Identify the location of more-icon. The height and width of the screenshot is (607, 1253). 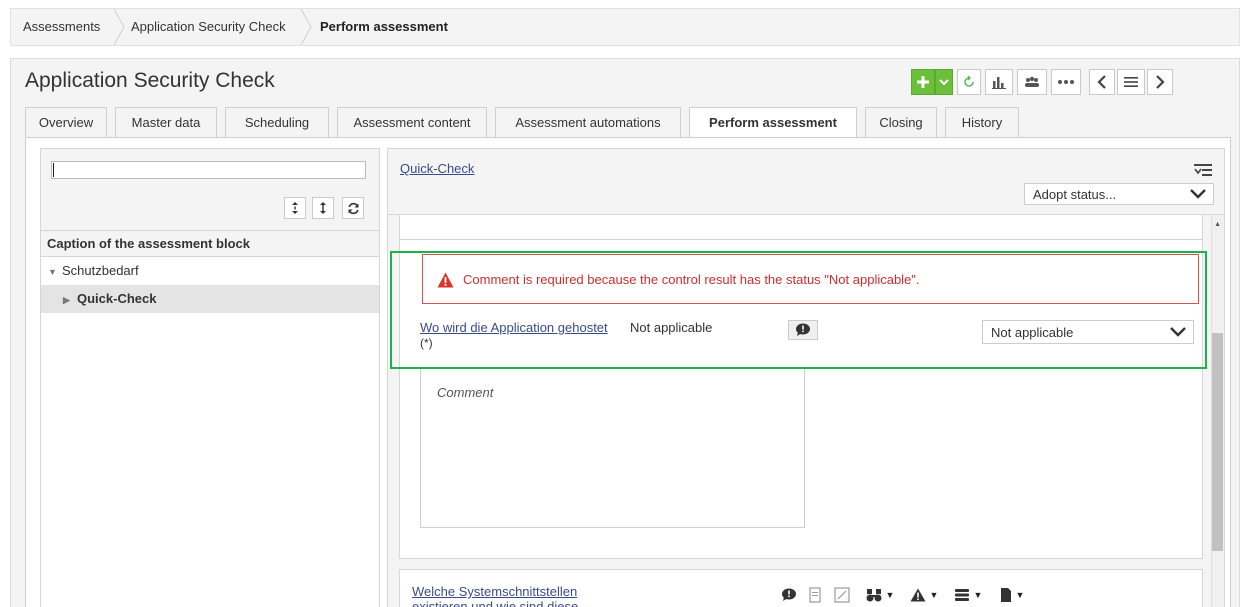
(1066, 82).